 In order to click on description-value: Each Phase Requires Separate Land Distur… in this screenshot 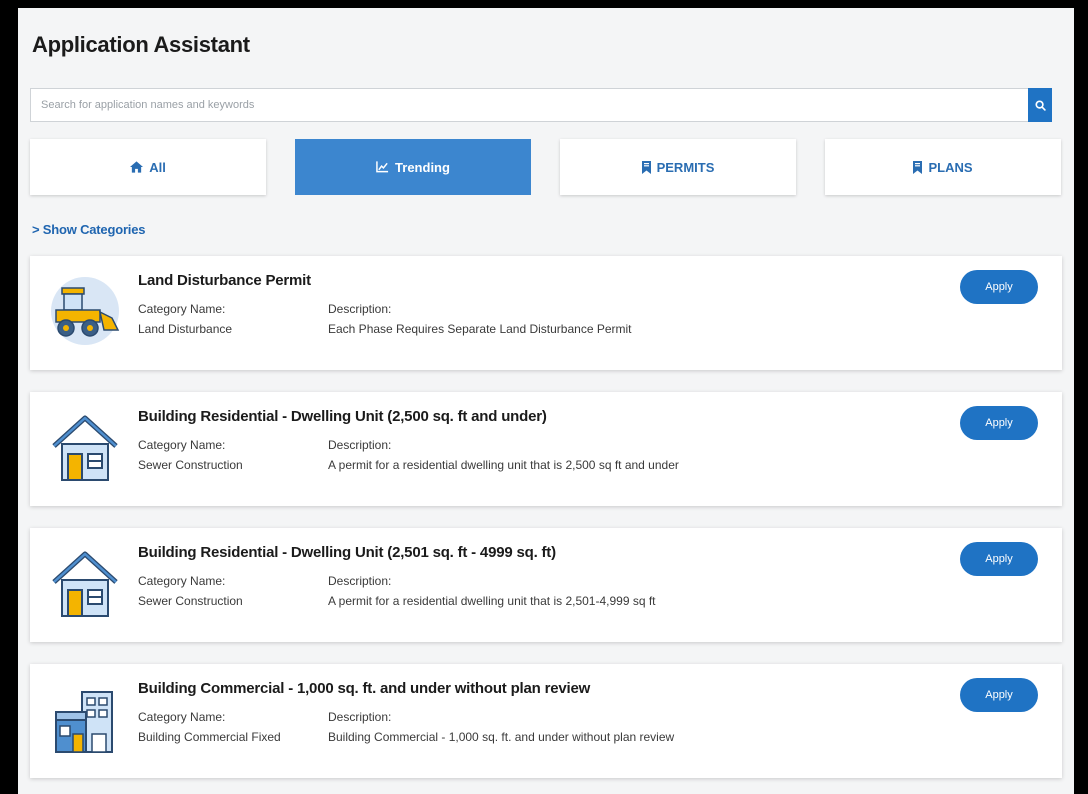, I will do `click(480, 329)`.